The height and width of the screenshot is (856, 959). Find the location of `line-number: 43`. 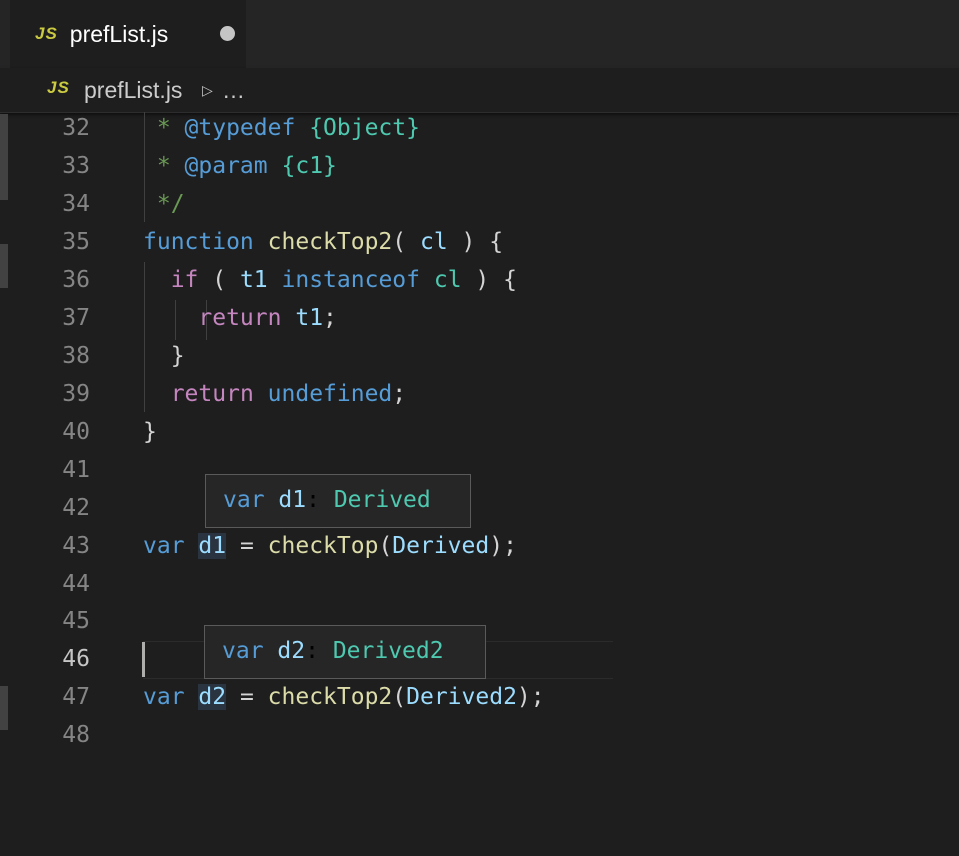

line-number: 43 is located at coordinates (76, 546).